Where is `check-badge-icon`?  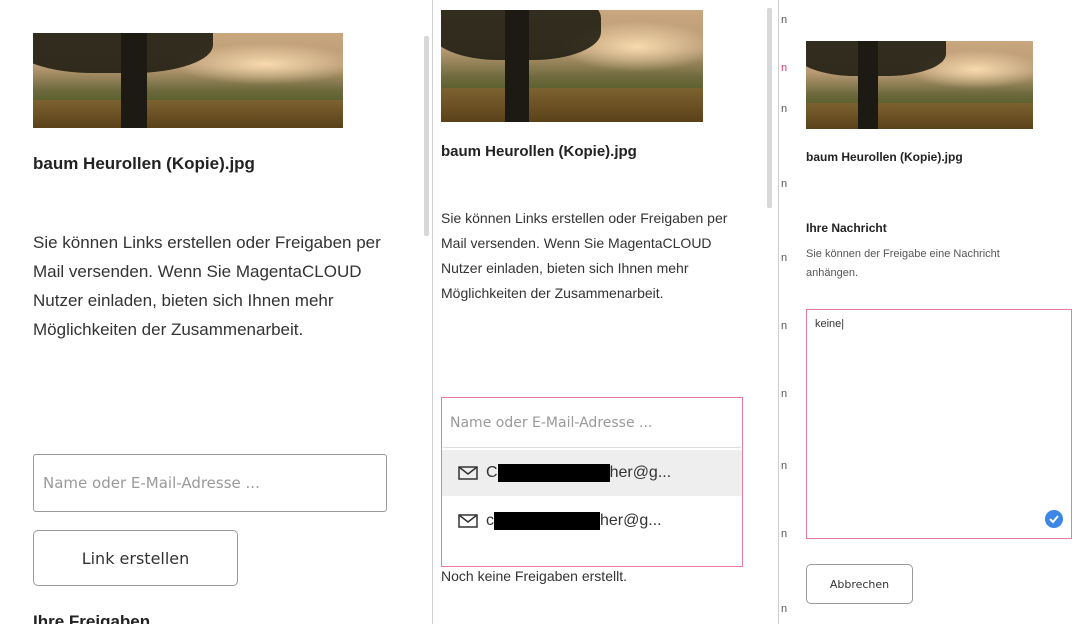 check-badge-icon is located at coordinates (1054, 519).